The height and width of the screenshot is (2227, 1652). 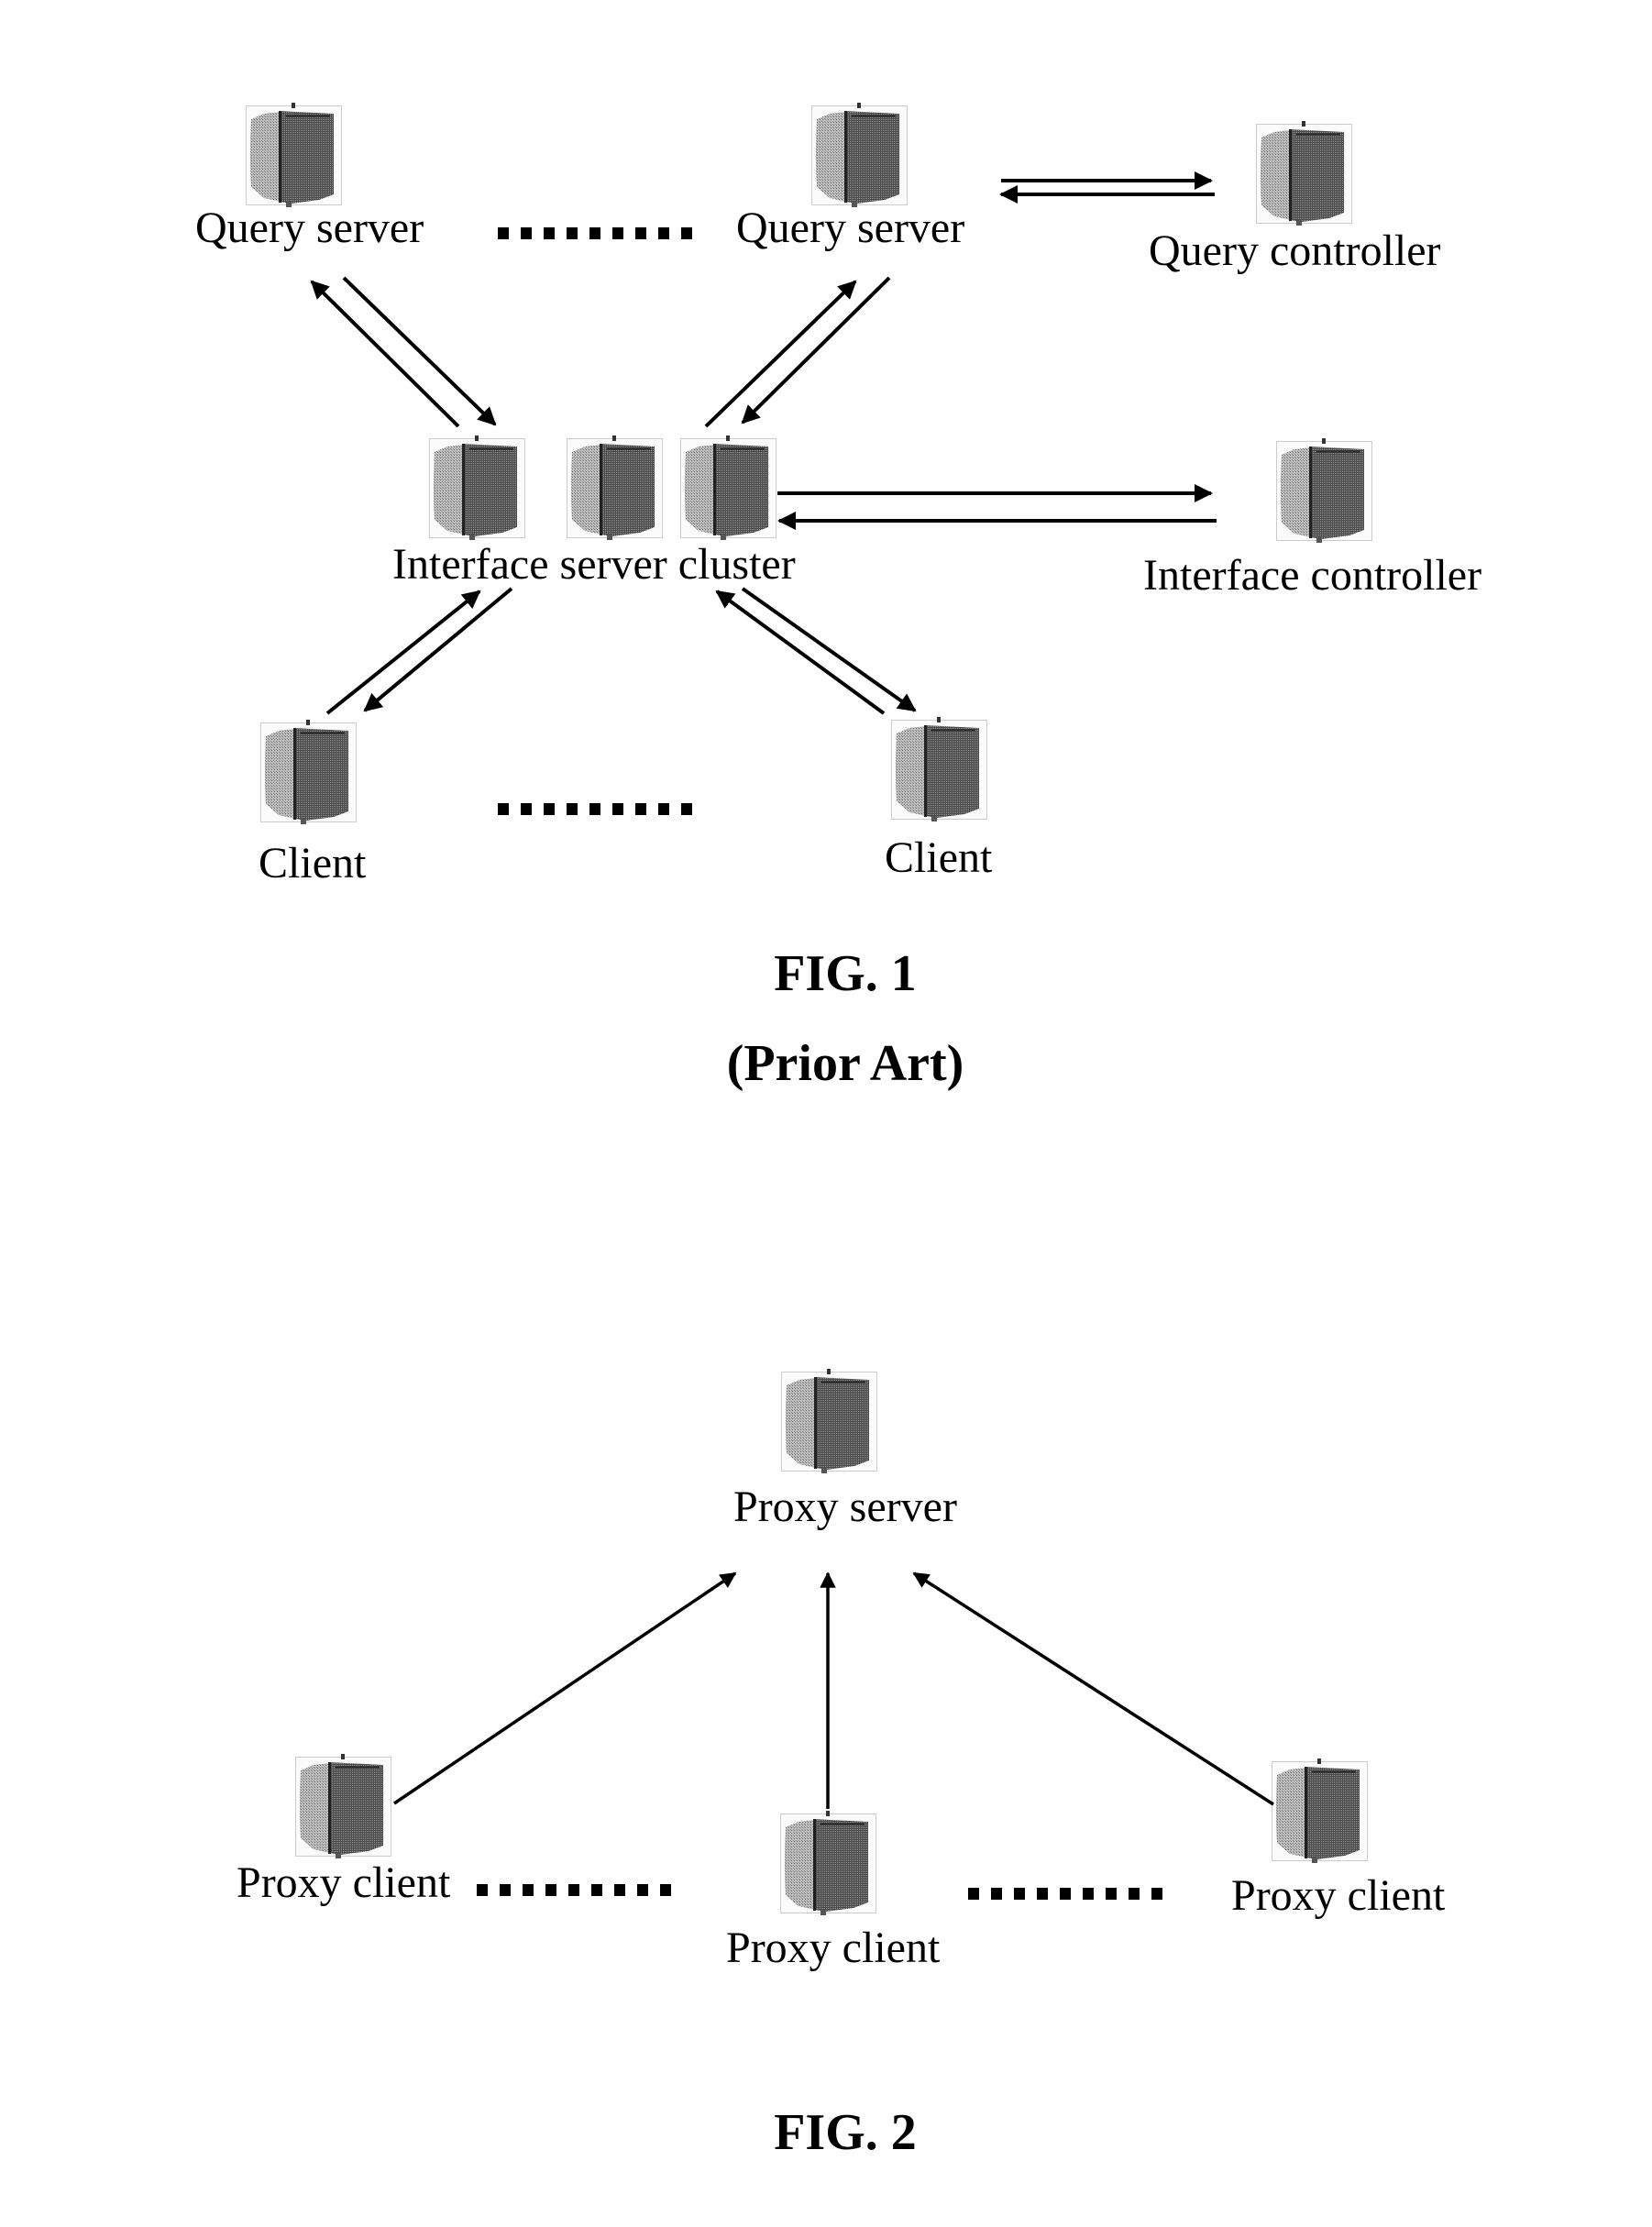 I want to click on arrow-query-server-2-to-cluster, so click(x=816, y=350).